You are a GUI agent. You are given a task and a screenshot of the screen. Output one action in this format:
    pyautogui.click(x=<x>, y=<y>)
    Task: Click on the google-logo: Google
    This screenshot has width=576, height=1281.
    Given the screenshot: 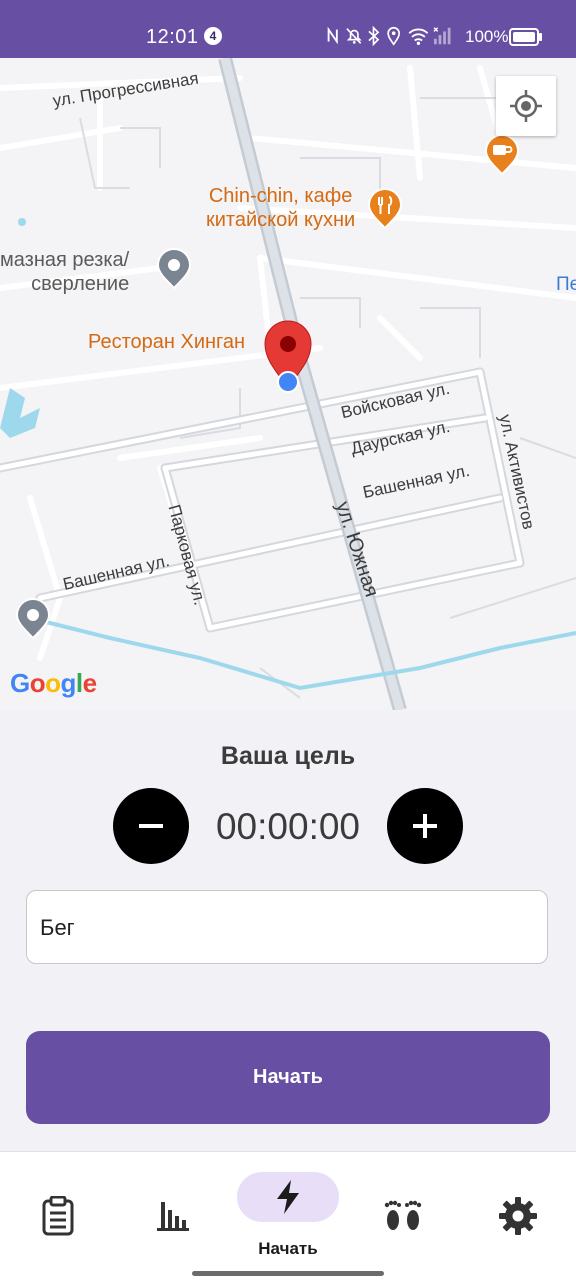 What is the action you would take?
    pyautogui.click(x=53, y=683)
    